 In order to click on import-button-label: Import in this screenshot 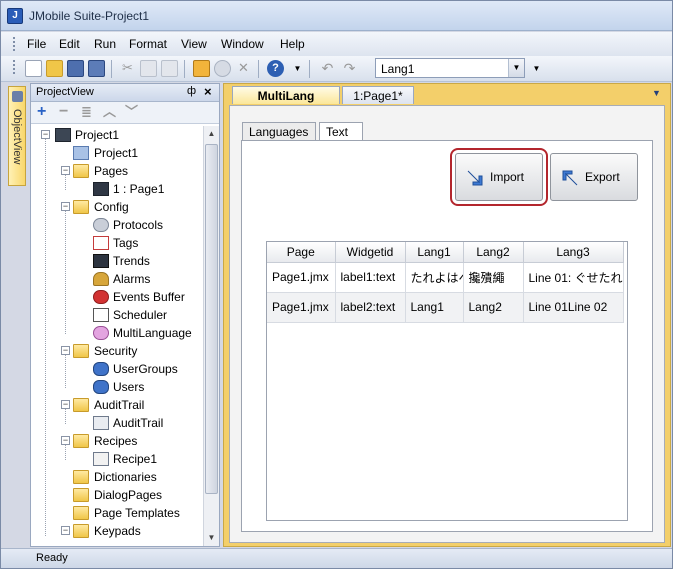, I will do `click(507, 177)`.